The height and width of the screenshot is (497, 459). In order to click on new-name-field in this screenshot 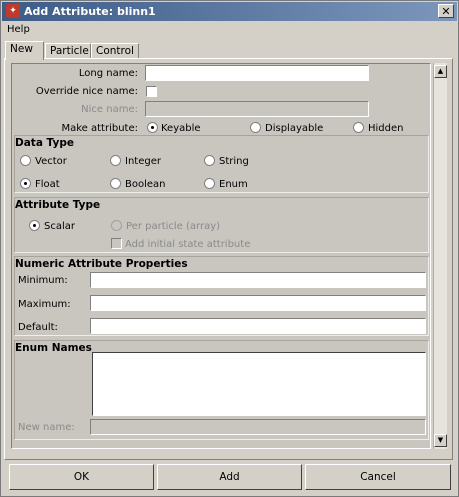, I will do `click(258, 427)`.